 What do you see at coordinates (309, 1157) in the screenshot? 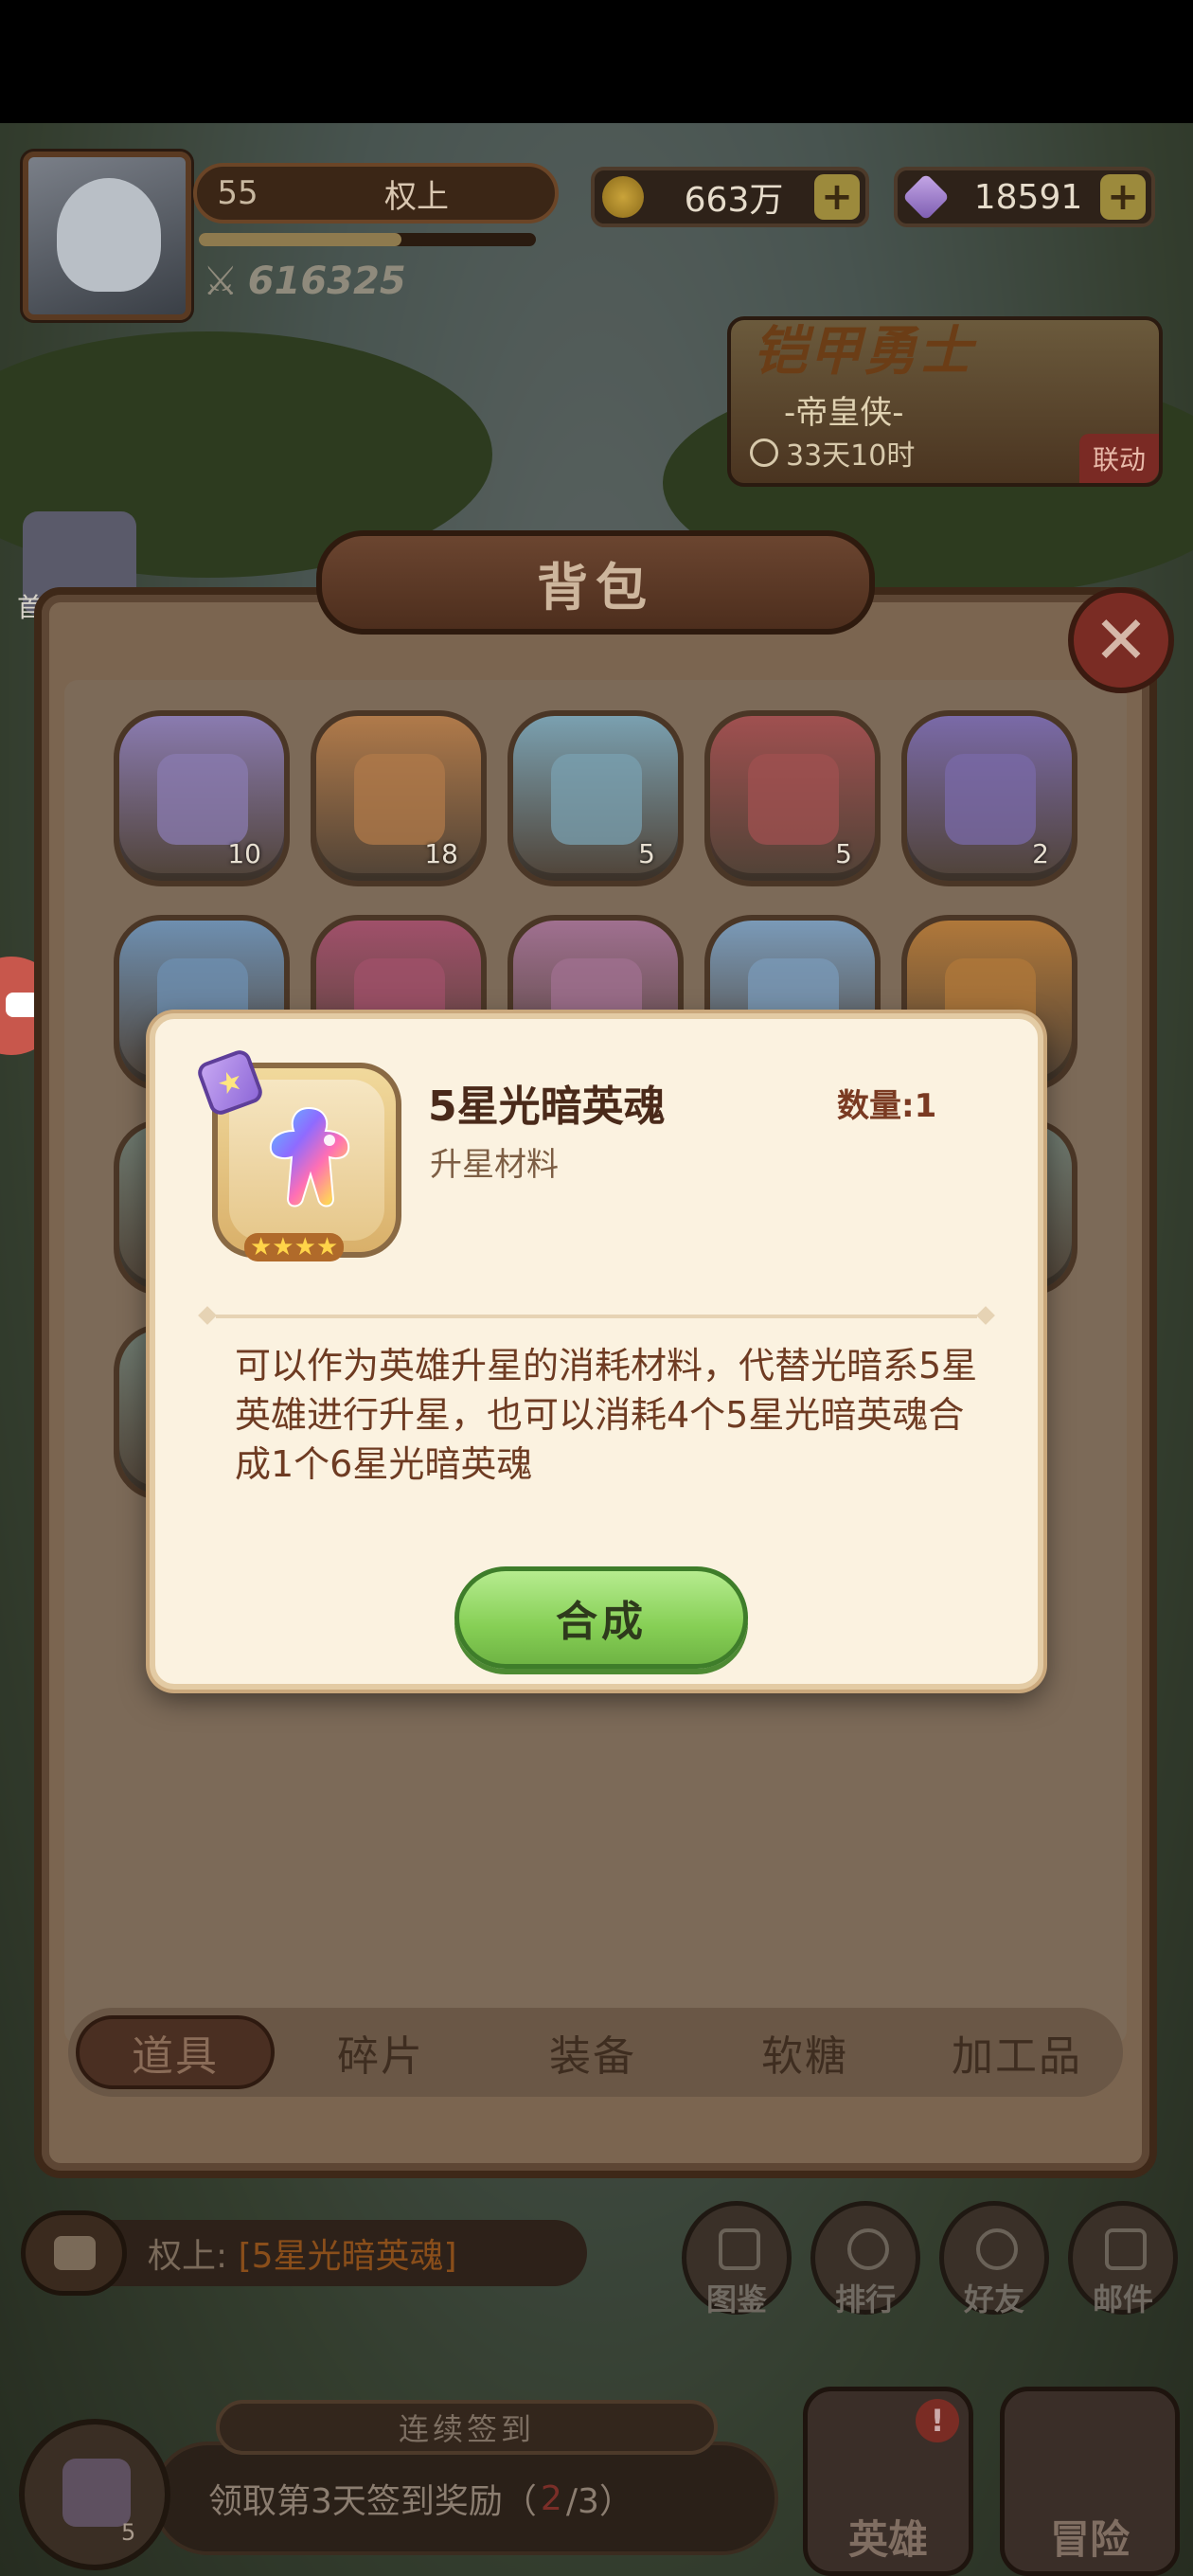
I see `hero-soul-icon` at bounding box center [309, 1157].